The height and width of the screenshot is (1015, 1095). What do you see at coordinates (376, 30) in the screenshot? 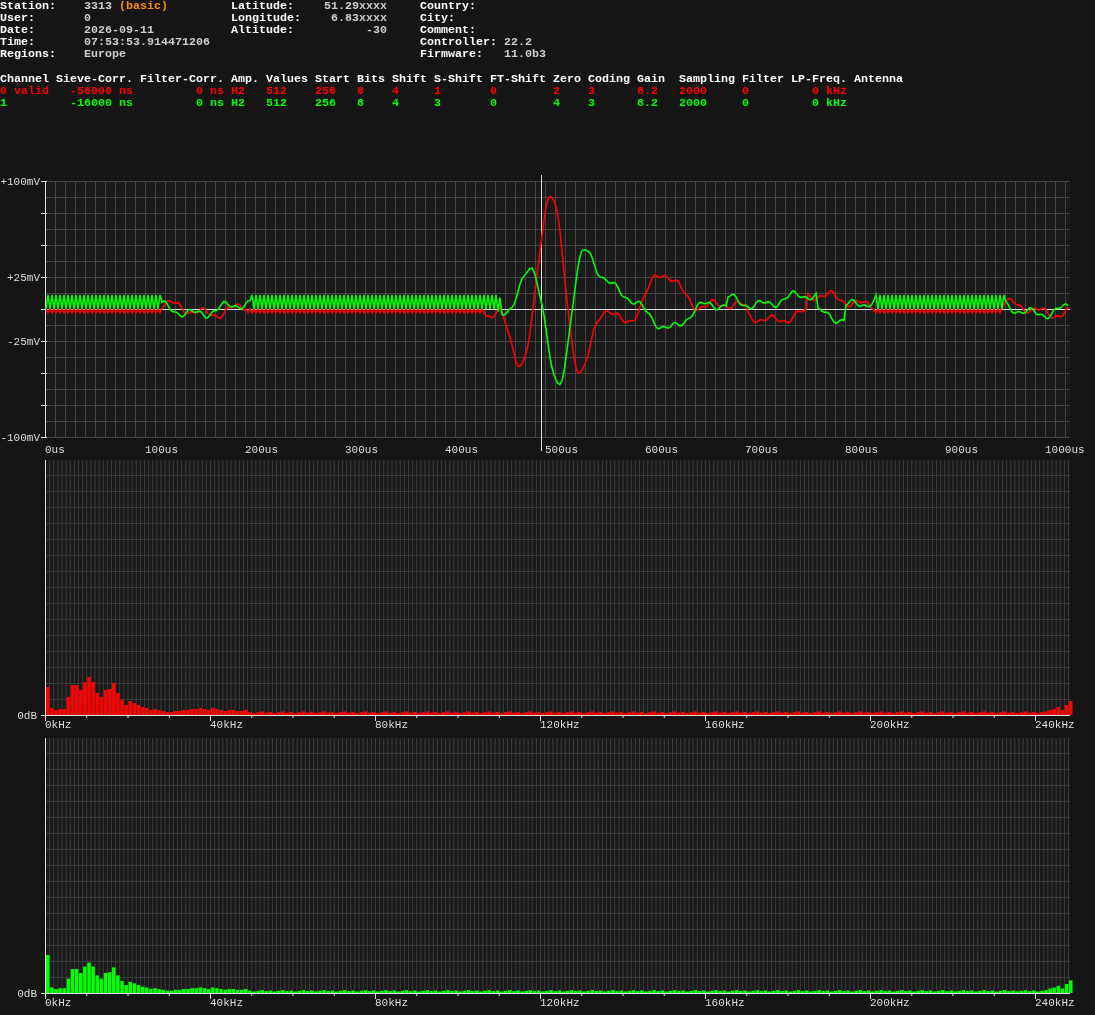
I see `field-value: -30` at bounding box center [376, 30].